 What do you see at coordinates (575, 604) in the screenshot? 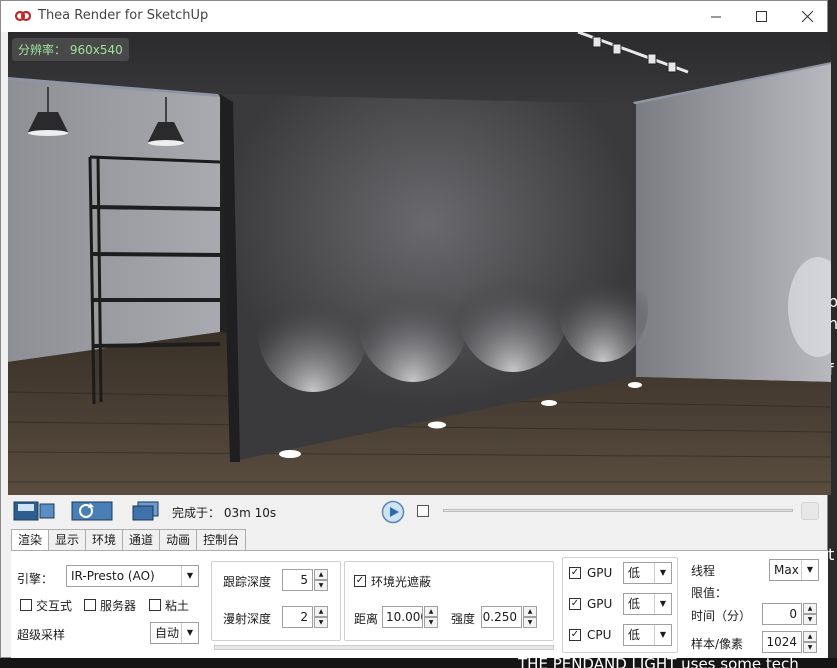
I see `gpu-2-checkbox: ✓` at bounding box center [575, 604].